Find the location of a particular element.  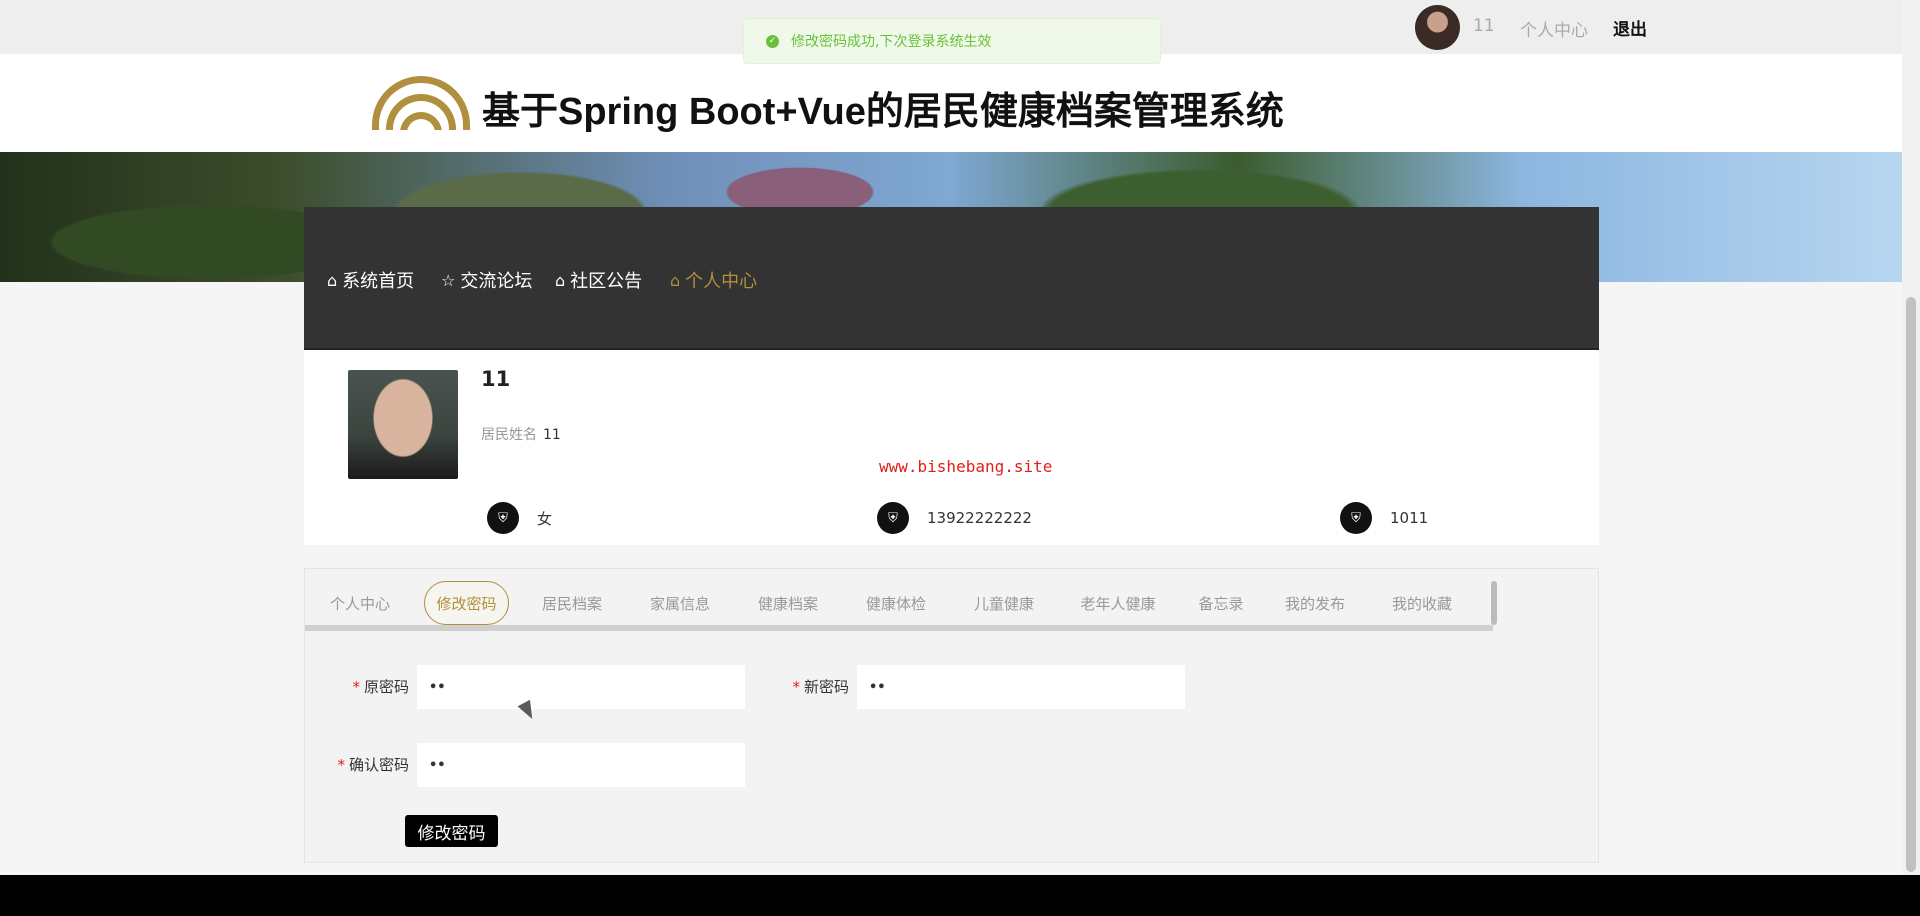

profile-name: 11 is located at coordinates (496, 379).